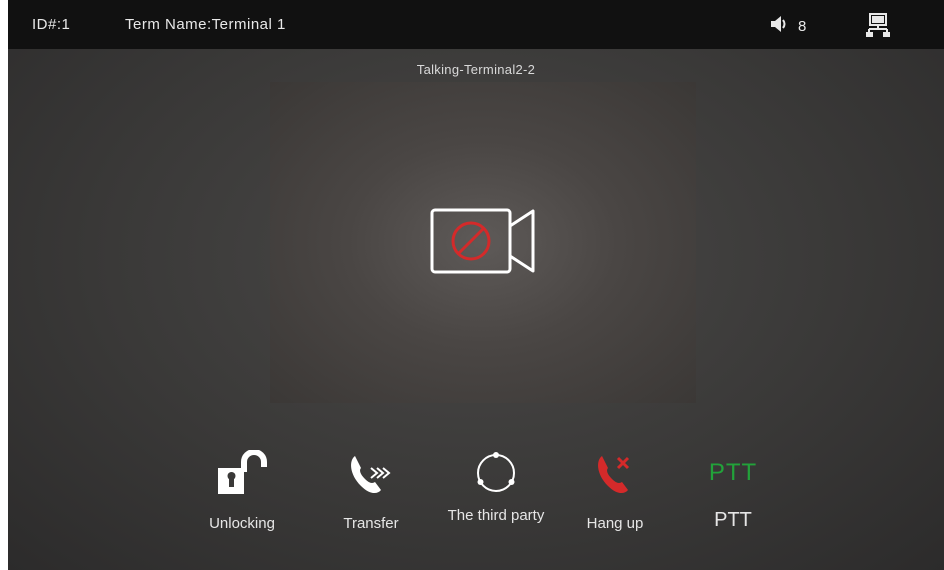 The width and height of the screenshot is (944, 570). What do you see at coordinates (476, 69) in the screenshot?
I see `call-status: Talking-Terminal2-2` at bounding box center [476, 69].